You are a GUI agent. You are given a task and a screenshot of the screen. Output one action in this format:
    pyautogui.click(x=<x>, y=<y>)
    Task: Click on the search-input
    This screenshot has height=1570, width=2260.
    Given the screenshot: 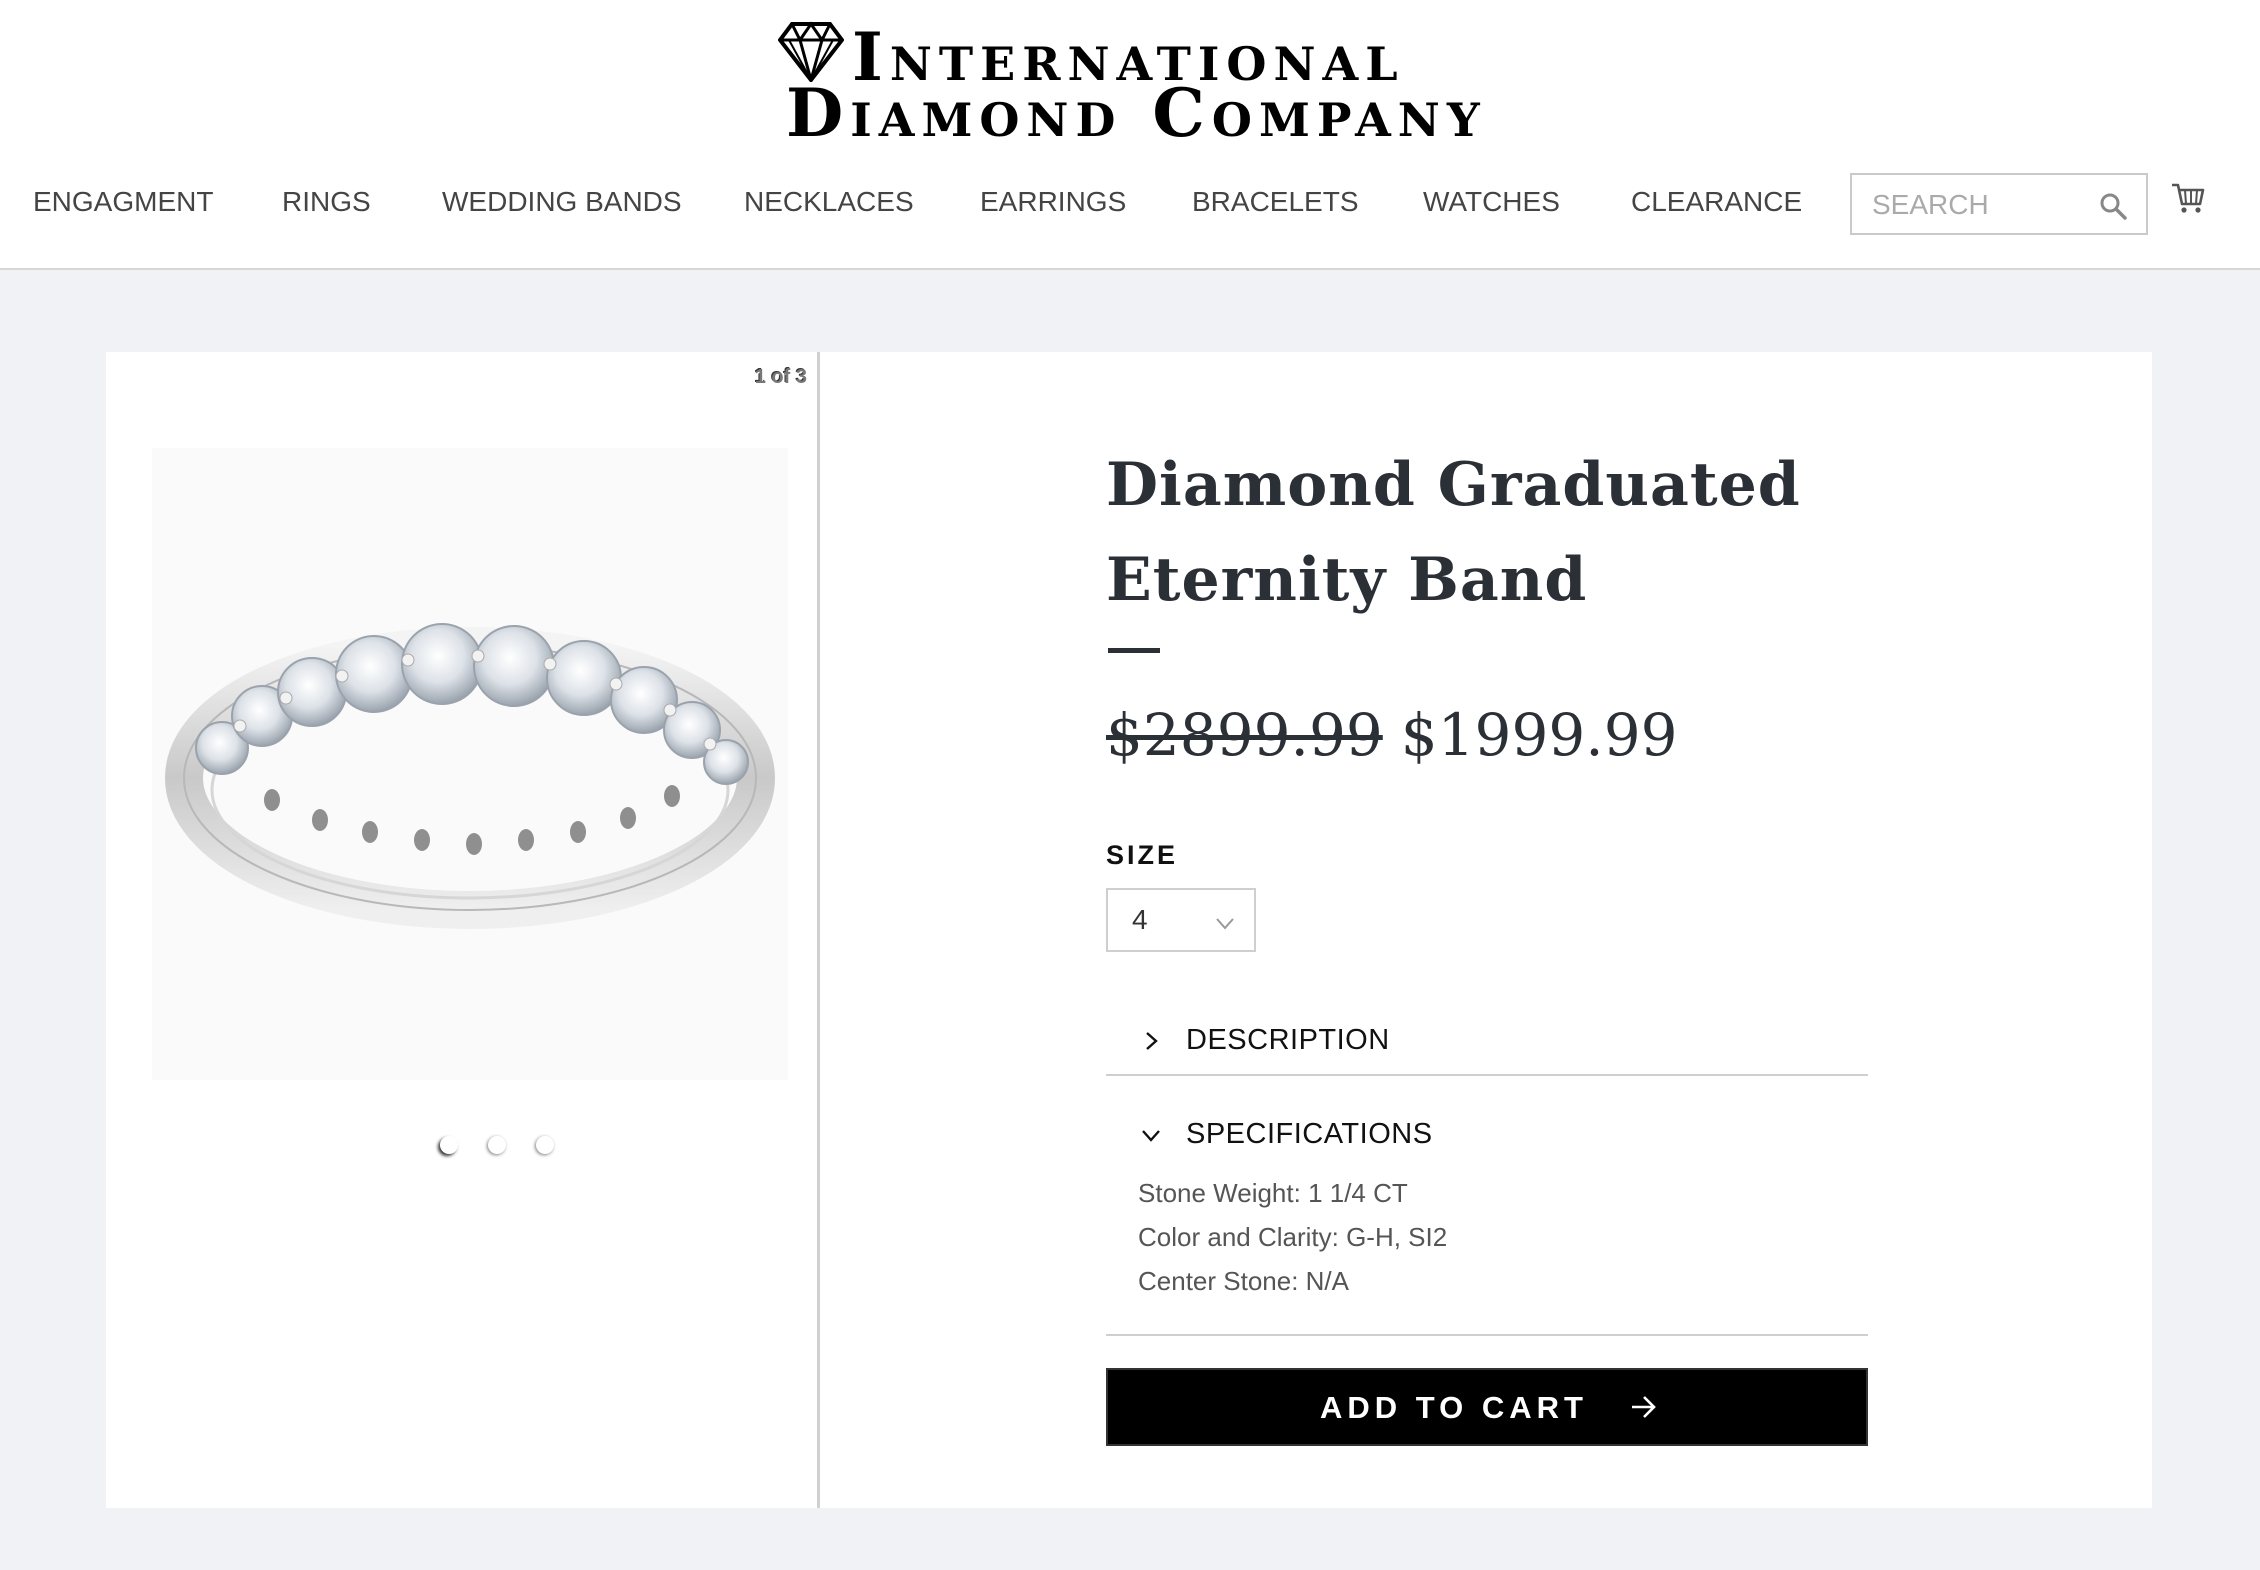 What is the action you would take?
    pyautogui.click(x=1982, y=205)
    